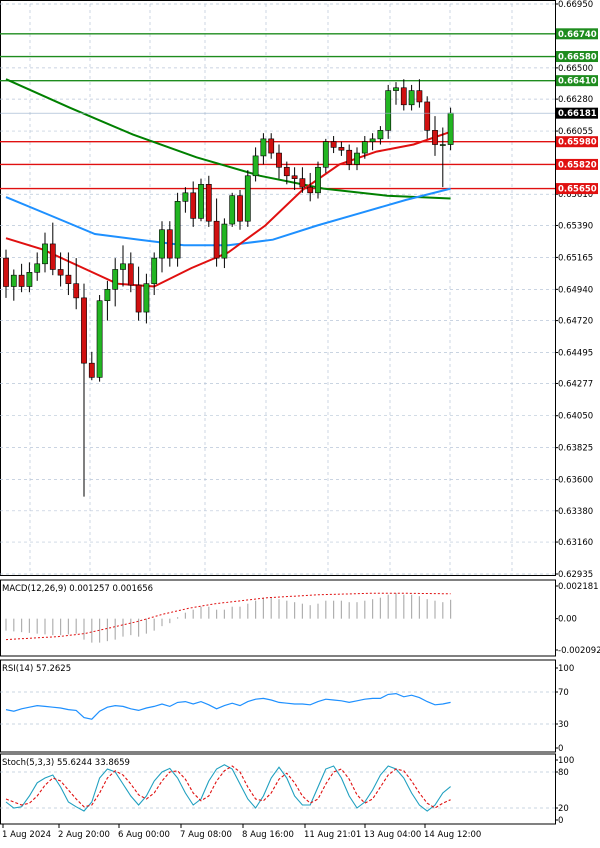 This screenshot has height=848, width=600. Describe the element at coordinates (332, 835) in the screenshot. I see `time-label: 11 Aug 21:01` at that location.